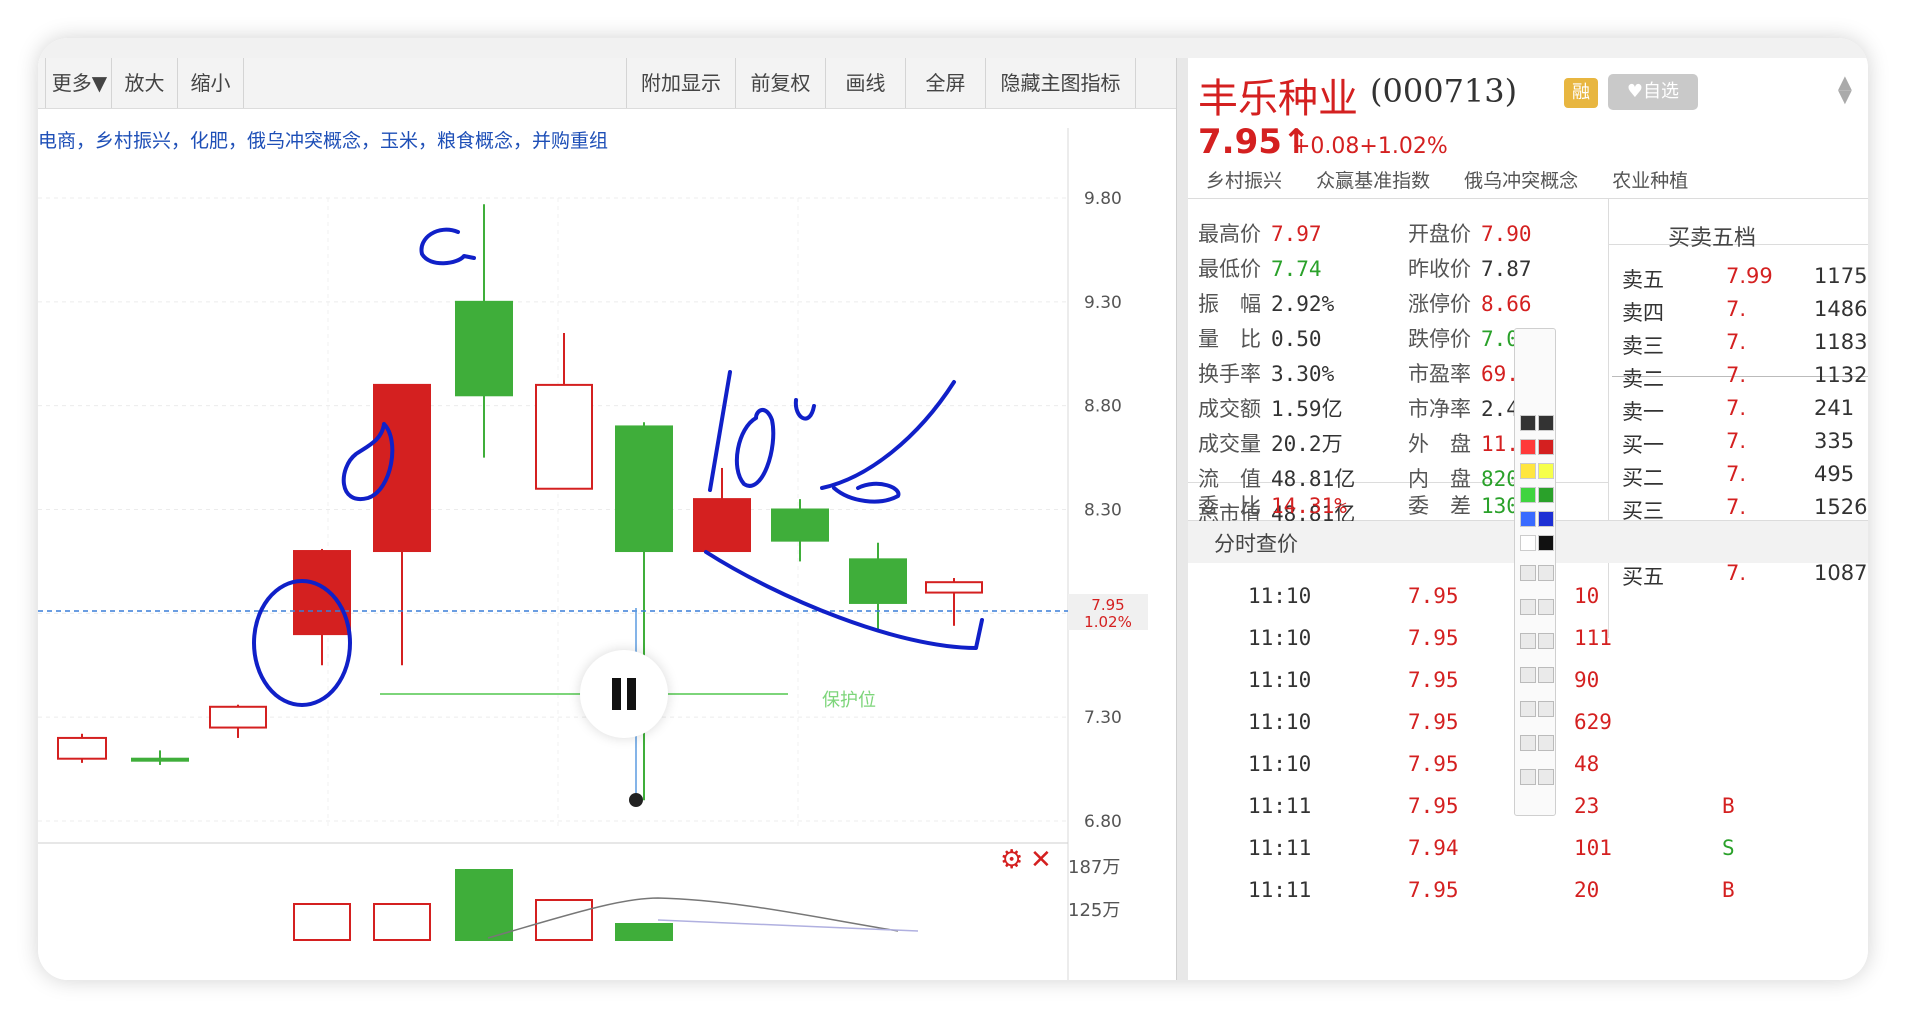 The width and height of the screenshot is (1906, 1018). Describe the element at coordinates (946, 83) in the screenshot. I see `fullscreen-button: 全屏` at that location.